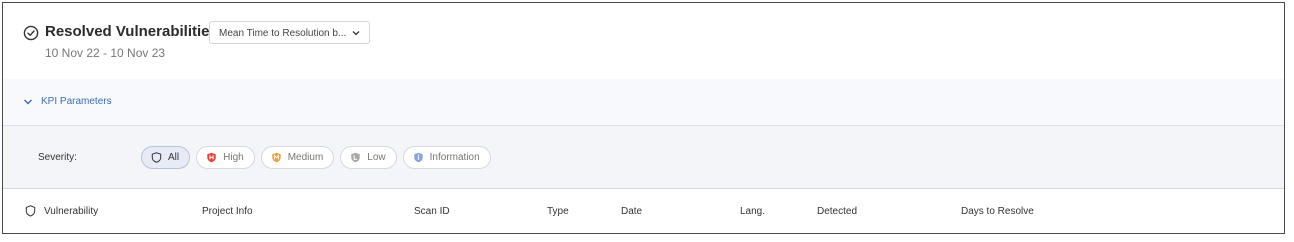  I want to click on severity-chip-medium: Medium, so click(297, 157).